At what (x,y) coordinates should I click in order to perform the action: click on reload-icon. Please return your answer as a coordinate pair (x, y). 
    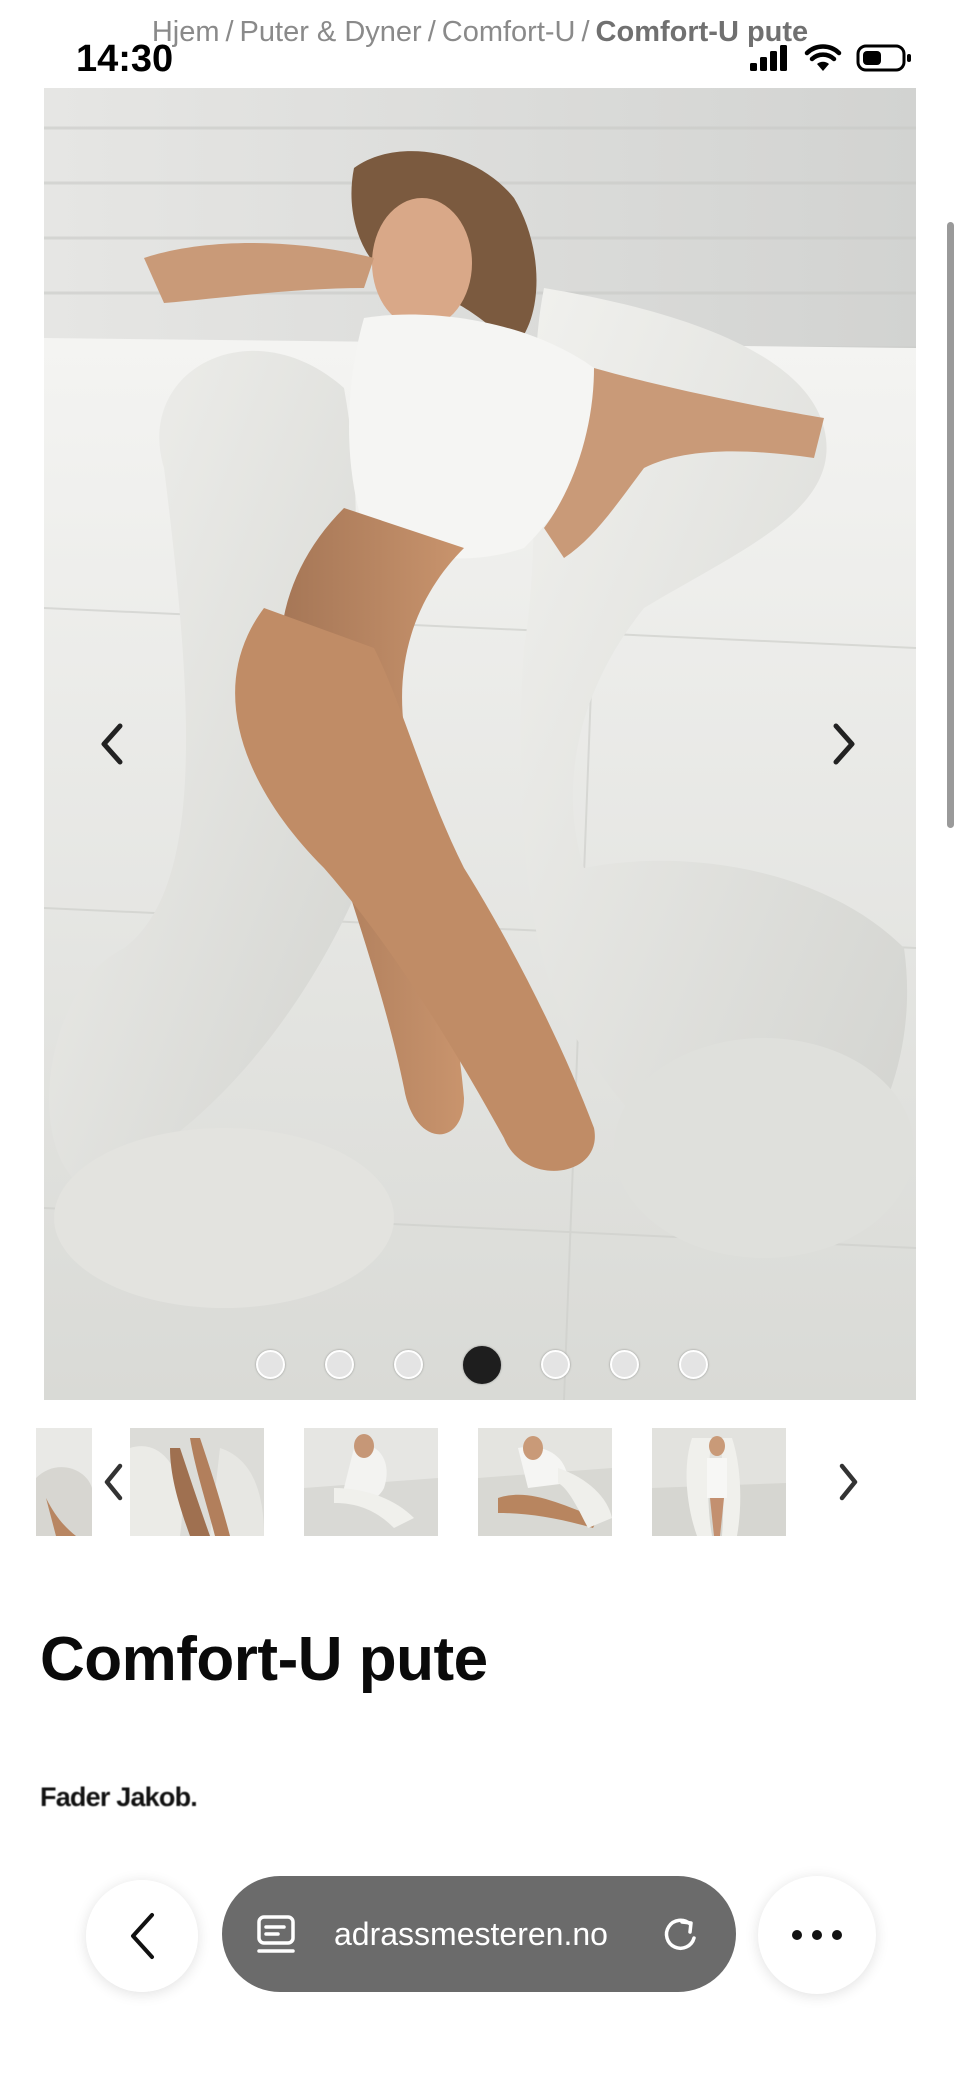
    Looking at the image, I should click on (680, 1934).